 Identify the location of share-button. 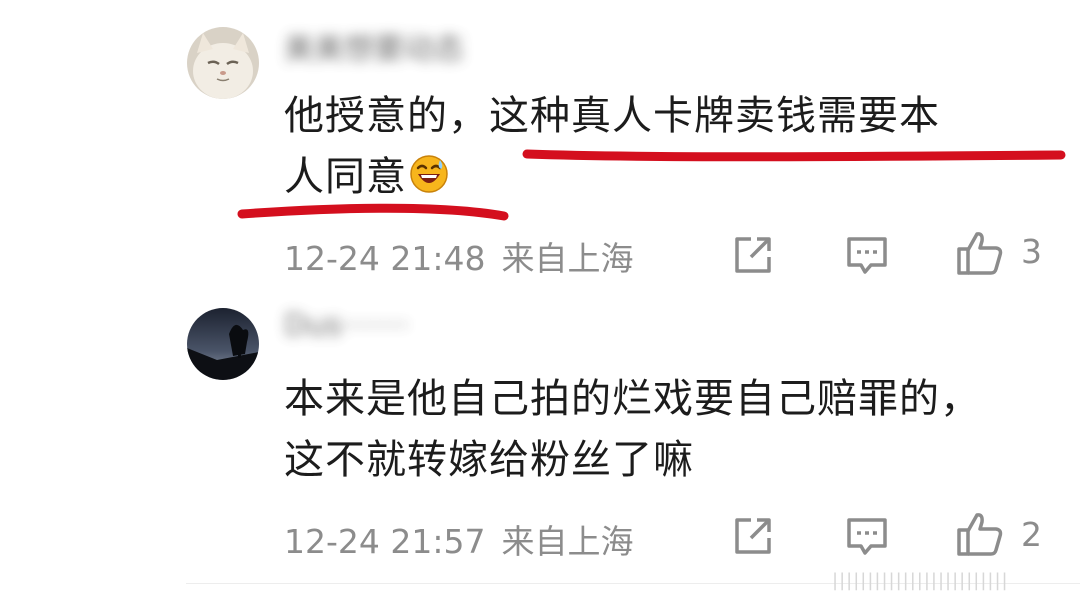
(753, 536).